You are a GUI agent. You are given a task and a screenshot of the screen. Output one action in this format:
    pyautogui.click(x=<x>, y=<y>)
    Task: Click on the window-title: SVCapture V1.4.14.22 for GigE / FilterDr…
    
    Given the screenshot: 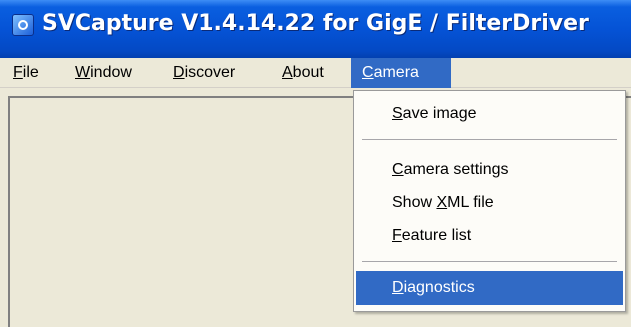 What is the action you would take?
    pyautogui.click(x=315, y=23)
    